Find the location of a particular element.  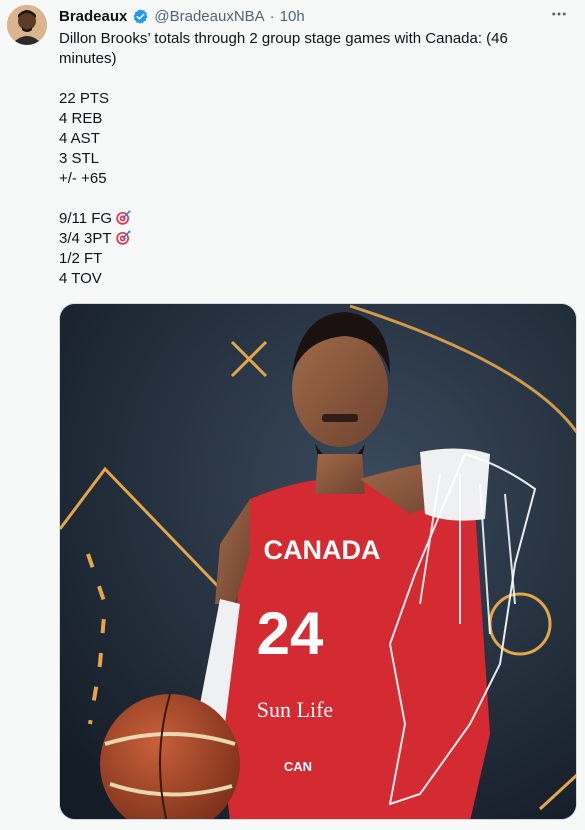

shooting-line: 3/4 3PT is located at coordinates (309, 239).